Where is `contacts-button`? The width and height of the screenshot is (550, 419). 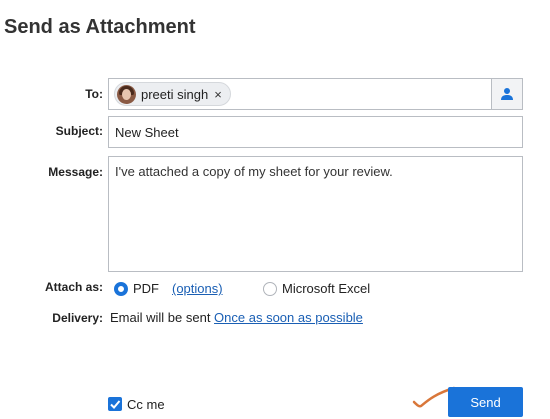
contacts-button is located at coordinates (506, 94).